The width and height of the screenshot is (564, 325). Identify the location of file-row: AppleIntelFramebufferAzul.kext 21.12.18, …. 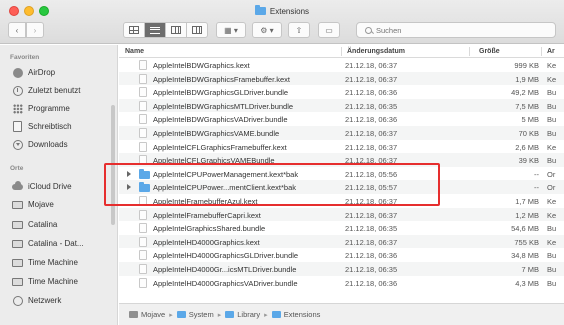
(341, 201).